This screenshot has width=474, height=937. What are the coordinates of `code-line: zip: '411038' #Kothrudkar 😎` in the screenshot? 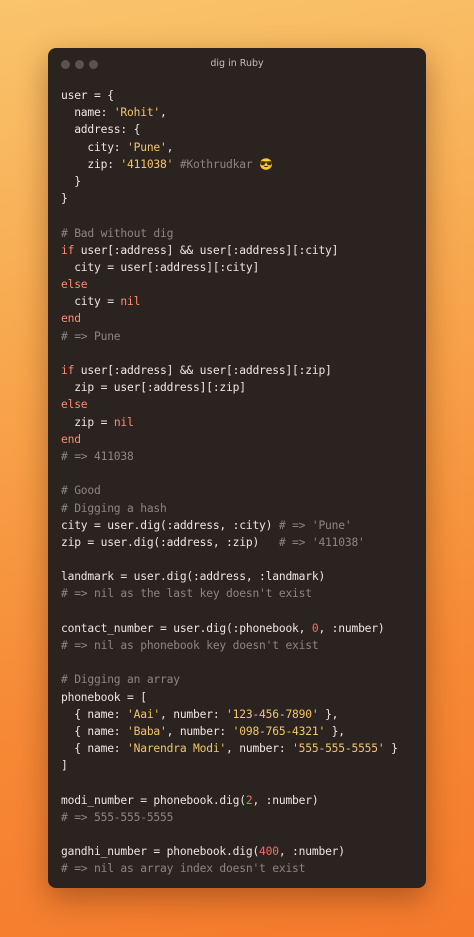 It's located at (240, 164).